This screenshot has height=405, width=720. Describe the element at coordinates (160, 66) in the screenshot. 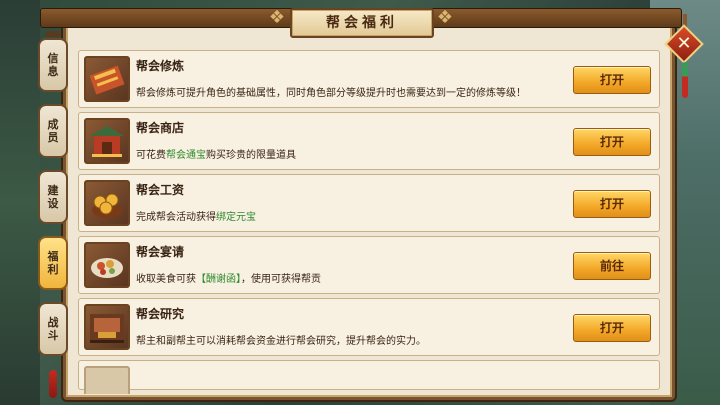

I see `row-title: 帮会修炼` at that location.